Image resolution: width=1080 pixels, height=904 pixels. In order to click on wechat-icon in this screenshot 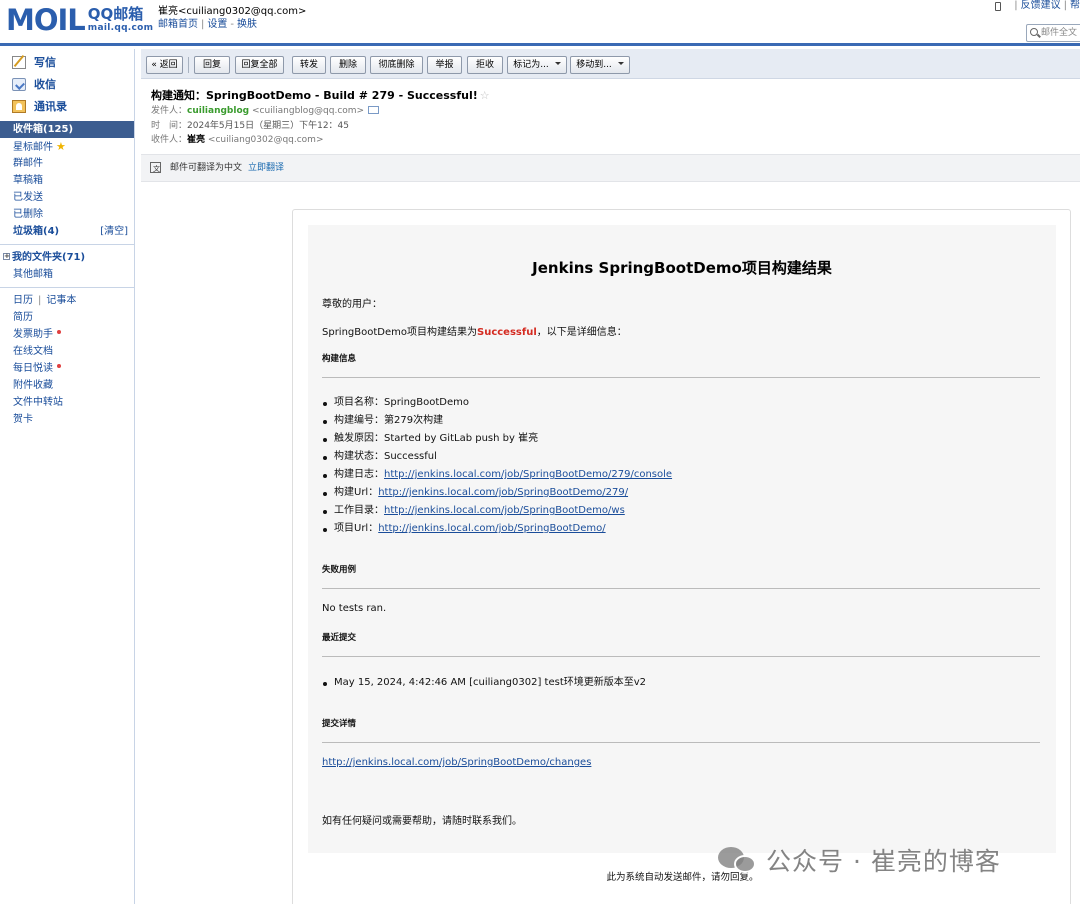, I will do `click(739, 860)`.